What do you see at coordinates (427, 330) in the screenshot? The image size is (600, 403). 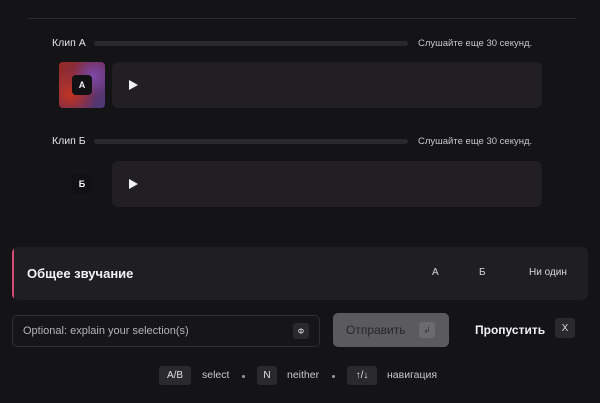 I see `enter-key-icon: ↲` at bounding box center [427, 330].